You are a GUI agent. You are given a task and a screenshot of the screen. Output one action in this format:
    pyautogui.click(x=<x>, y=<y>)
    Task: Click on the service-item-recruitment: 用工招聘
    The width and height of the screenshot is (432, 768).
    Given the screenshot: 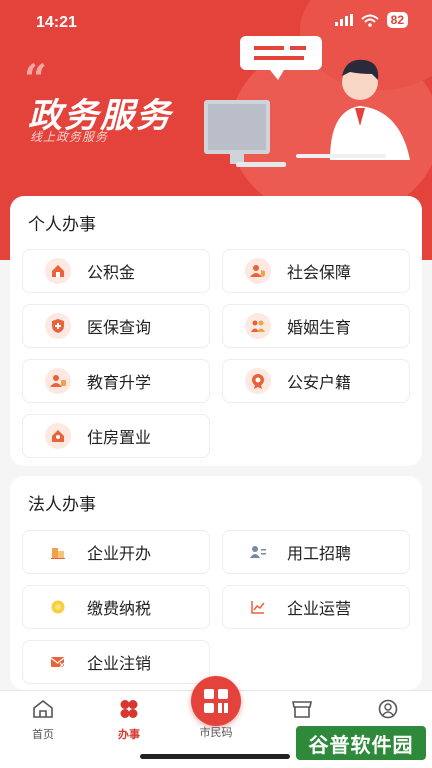 What is the action you would take?
    pyautogui.click(x=316, y=552)
    